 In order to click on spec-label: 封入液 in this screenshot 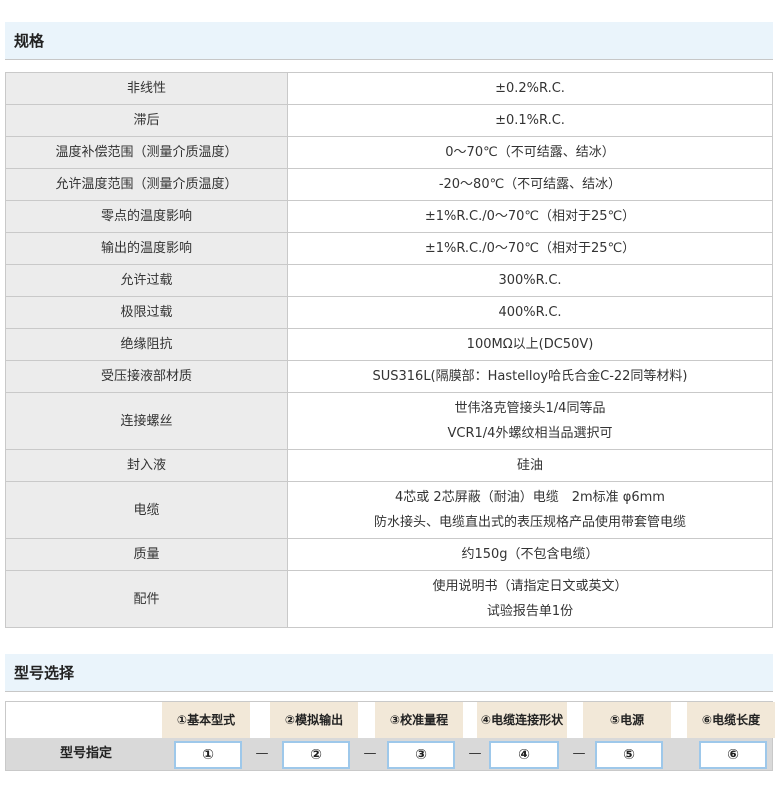, I will do `click(146, 465)`.